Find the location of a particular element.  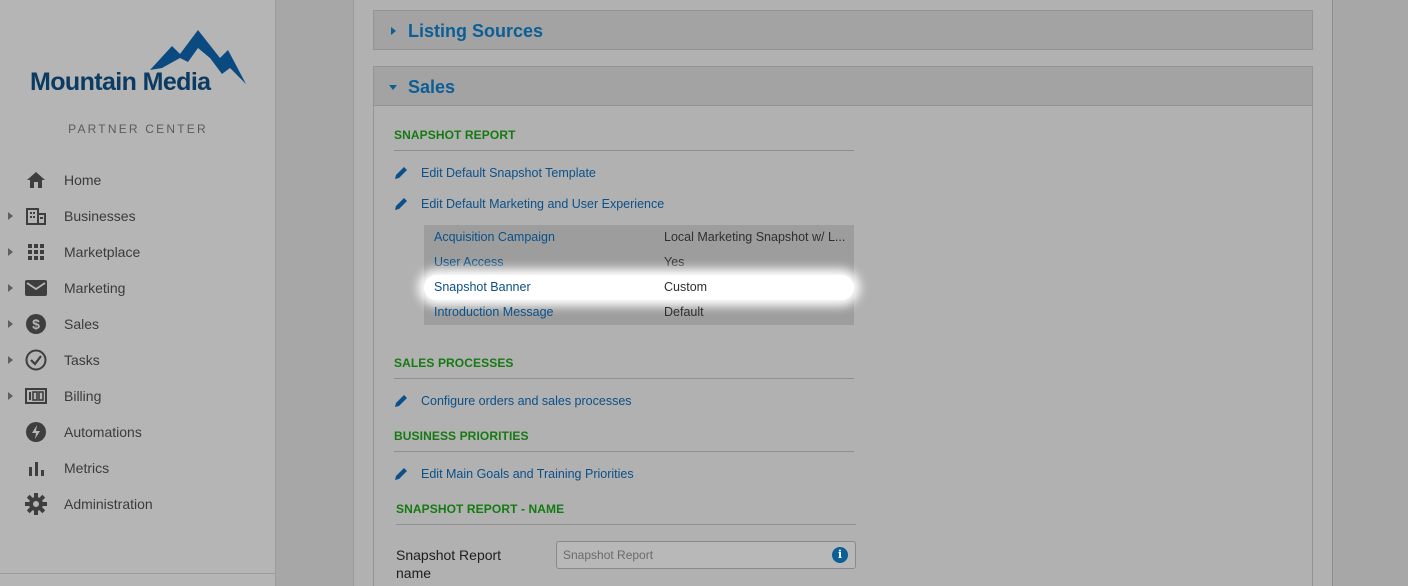

sidebar-item-label: Businesses is located at coordinates (100, 216).